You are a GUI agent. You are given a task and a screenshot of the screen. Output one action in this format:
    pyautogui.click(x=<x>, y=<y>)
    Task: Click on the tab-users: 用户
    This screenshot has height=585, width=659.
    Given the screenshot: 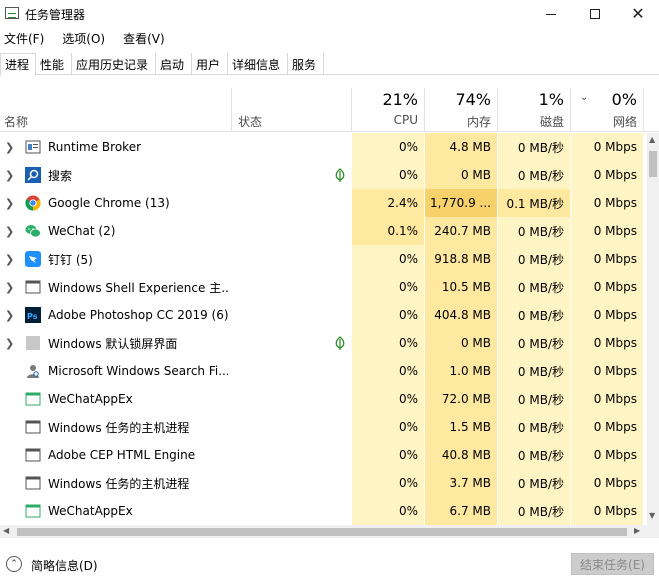 What is the action you would take?
    pyautogui.click(x=210, y=64)
    